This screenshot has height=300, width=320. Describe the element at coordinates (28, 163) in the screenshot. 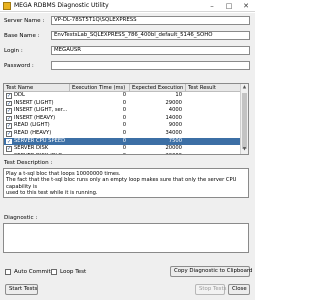

I see `test-description-label: Test Description :` at that location.